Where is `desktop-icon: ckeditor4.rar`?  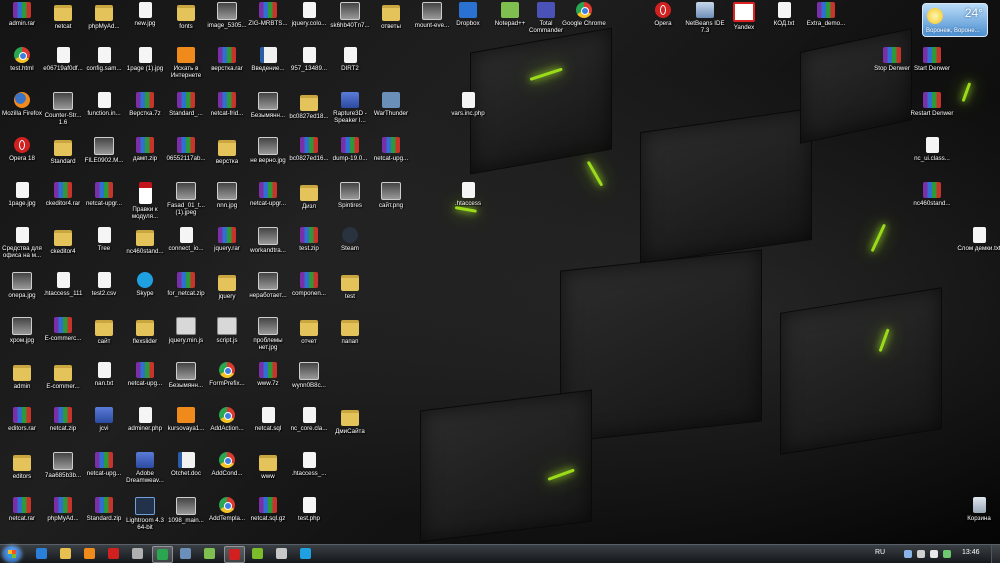
desktop-icon: ckeditor4.rar is located at coordinates (63, 204).